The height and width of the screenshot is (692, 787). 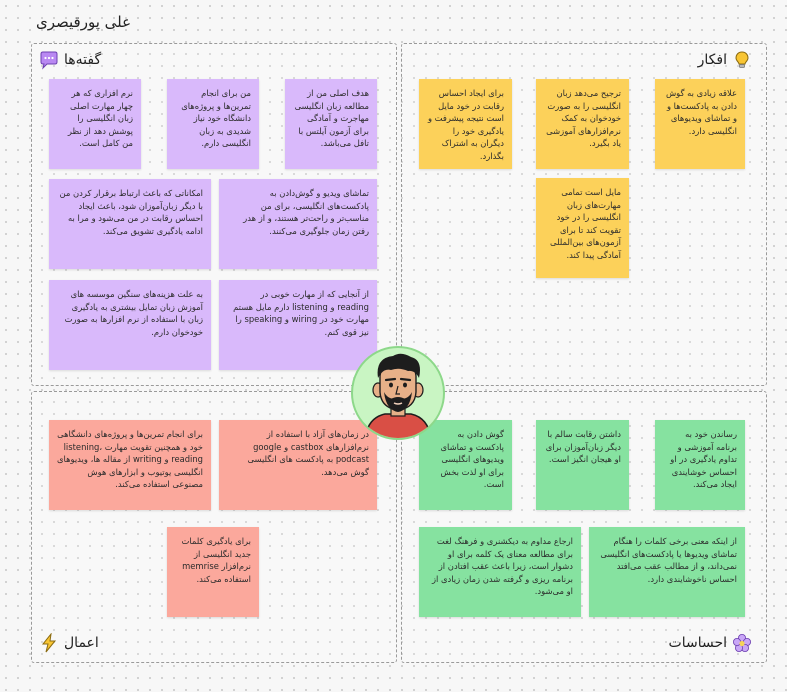 I want to click on person-avatar, so click(x=398, y=393).